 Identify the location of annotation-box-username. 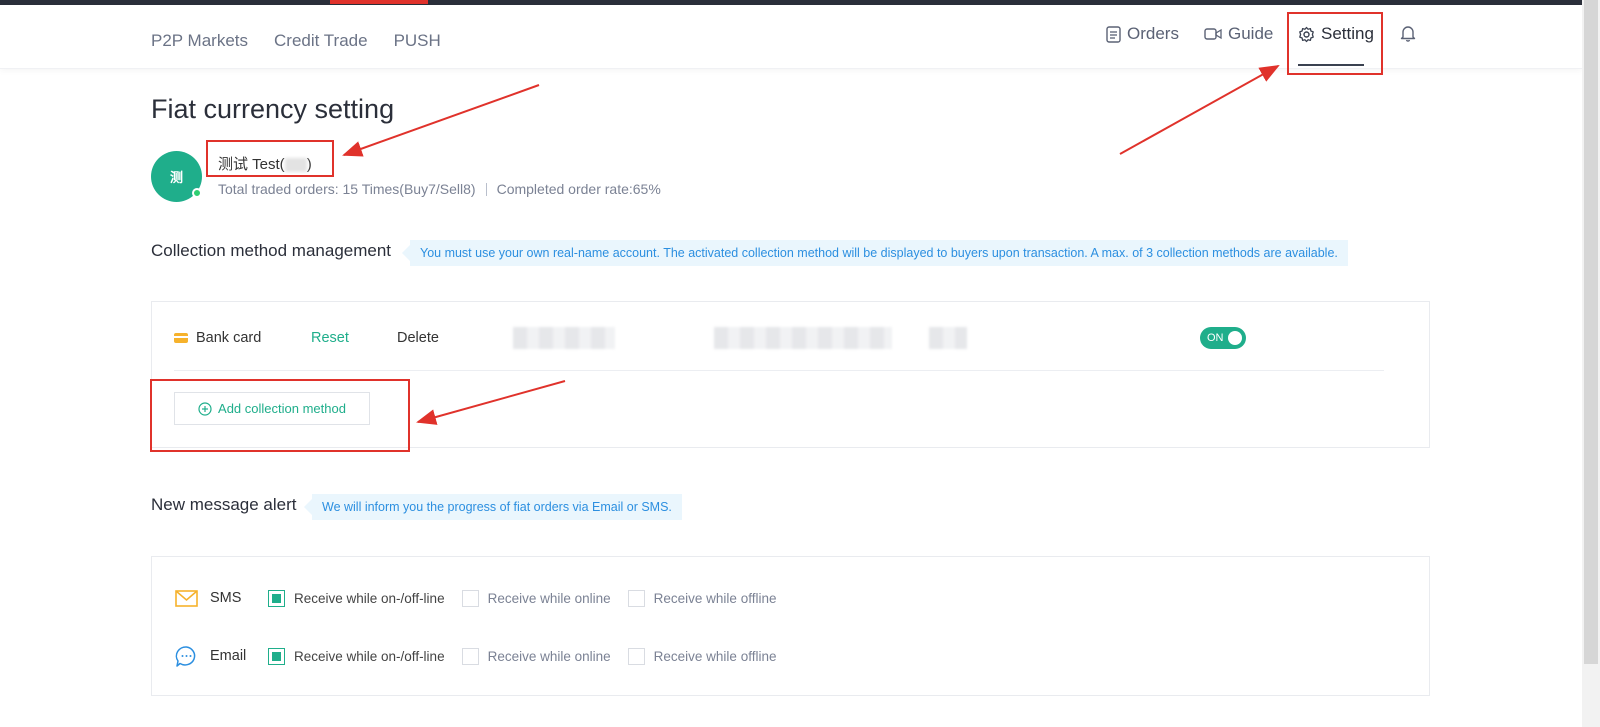
(270, 158).